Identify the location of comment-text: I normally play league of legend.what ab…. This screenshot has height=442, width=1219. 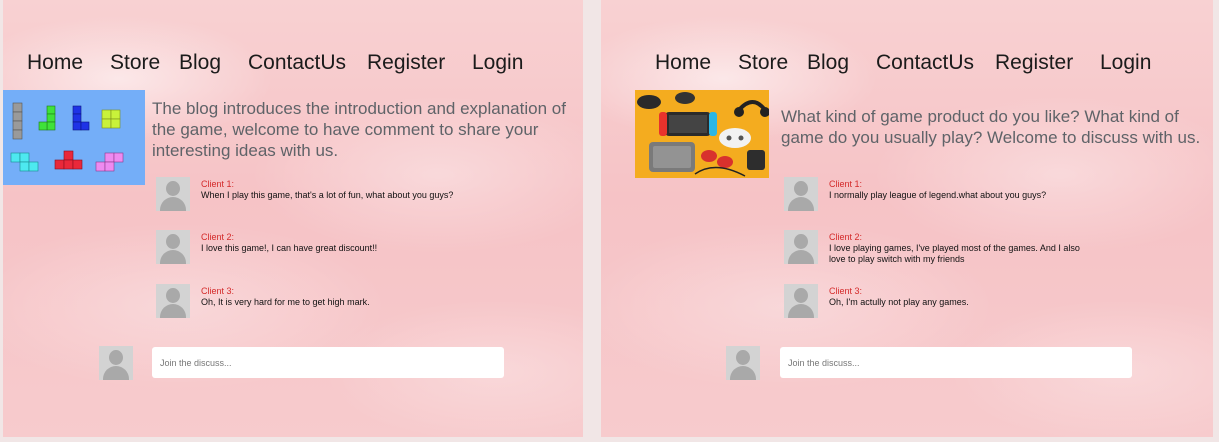
(938, 195).